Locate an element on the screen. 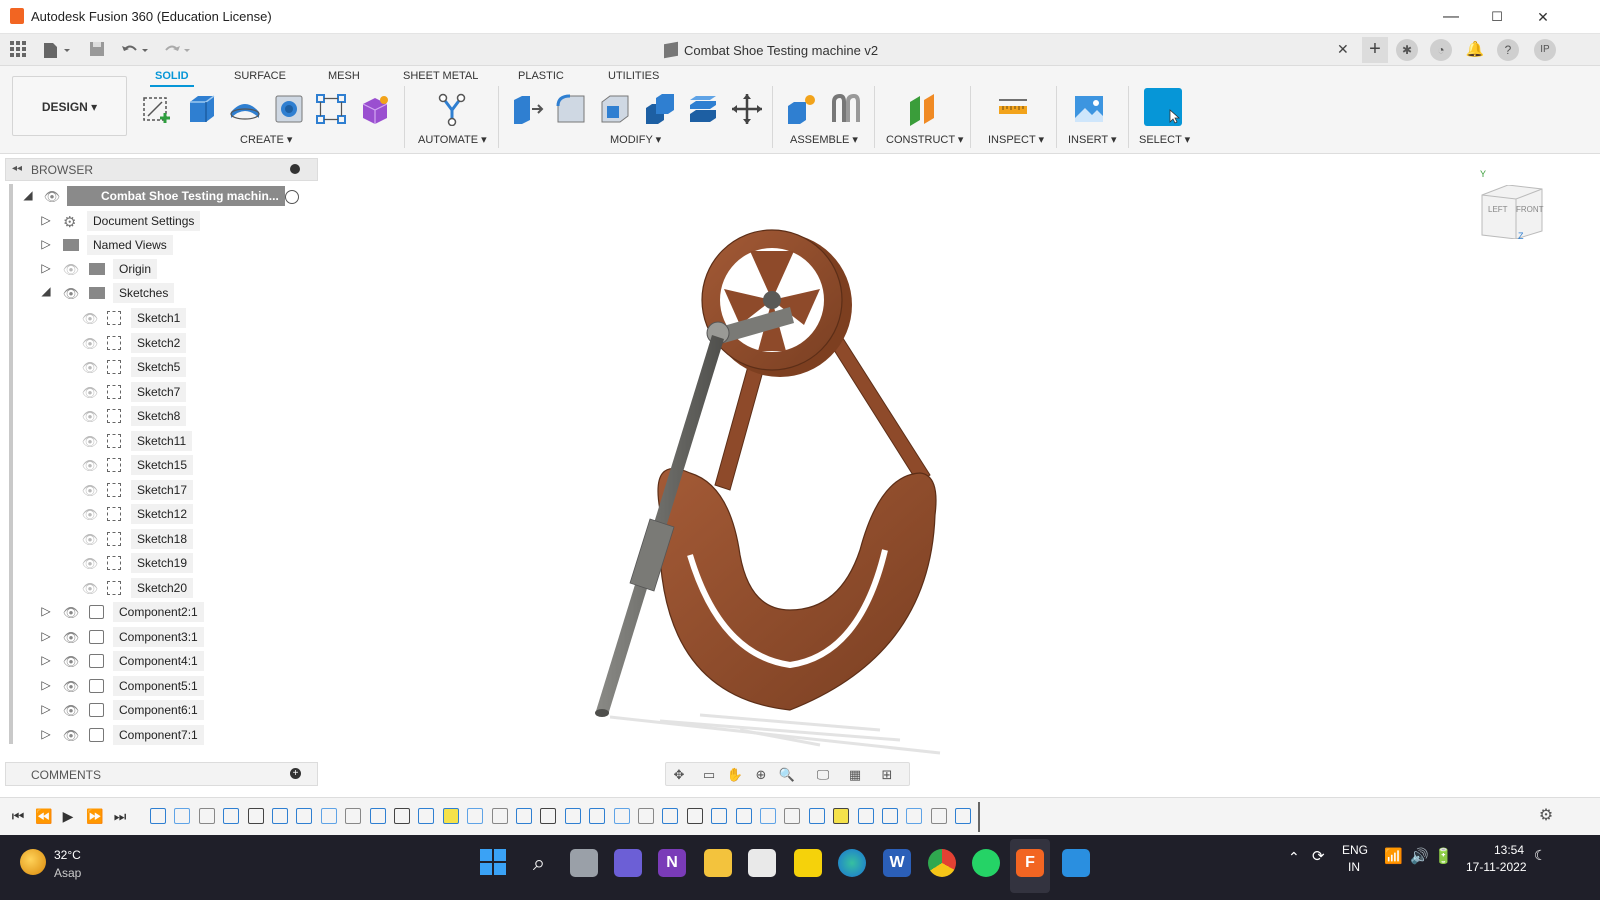 This screenshot has width=1600, height=900. save-icon is located at coordinates (97, 50).